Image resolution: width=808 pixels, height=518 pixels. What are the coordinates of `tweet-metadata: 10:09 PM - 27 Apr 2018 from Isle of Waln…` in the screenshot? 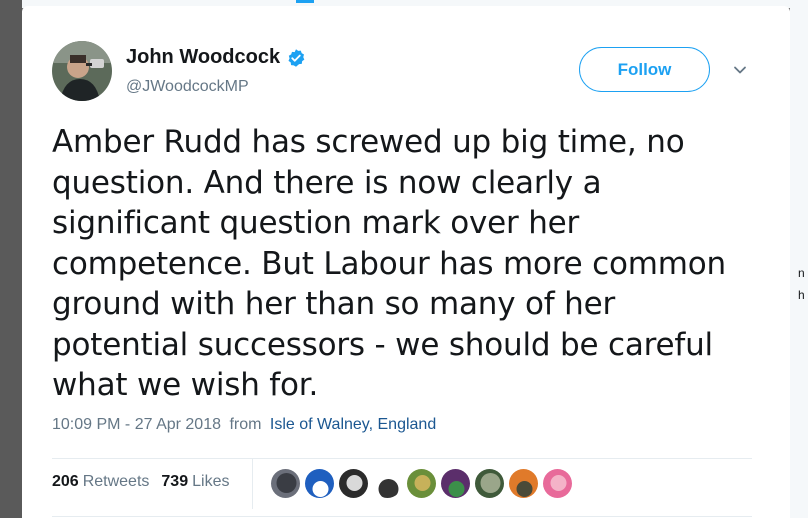 It's located at (244, 425).